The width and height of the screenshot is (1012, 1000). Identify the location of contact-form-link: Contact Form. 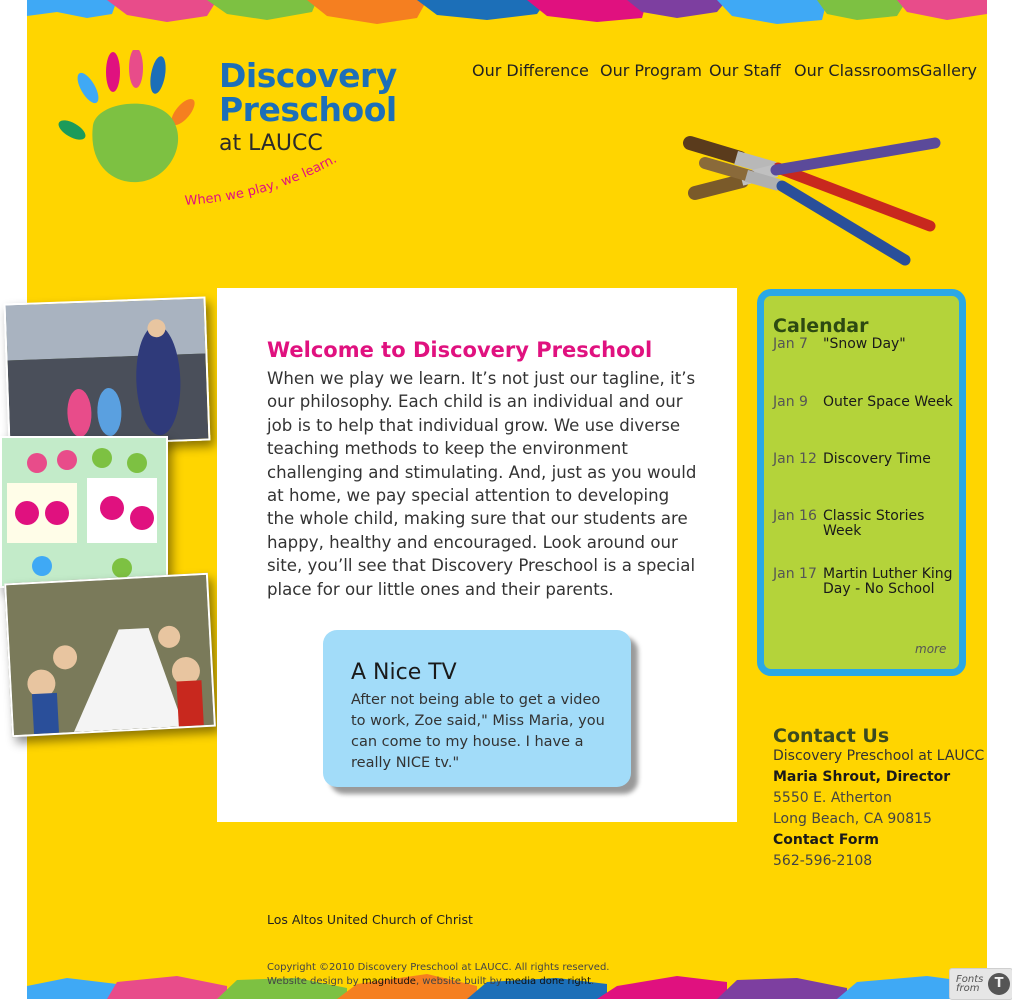
(826, 840).